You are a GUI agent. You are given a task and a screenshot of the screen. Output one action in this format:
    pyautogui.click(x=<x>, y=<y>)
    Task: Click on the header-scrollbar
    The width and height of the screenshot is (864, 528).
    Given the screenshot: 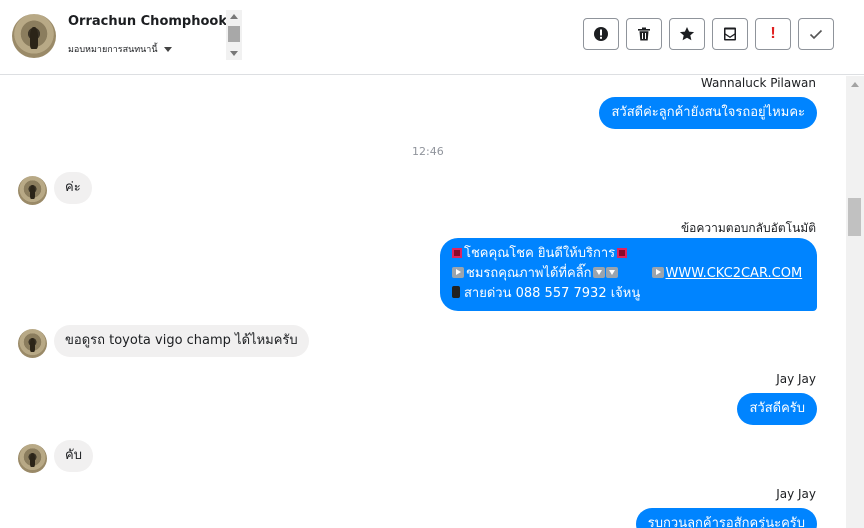 What is the action you would take?
    pyautogui.click(x=234, y=35)
    